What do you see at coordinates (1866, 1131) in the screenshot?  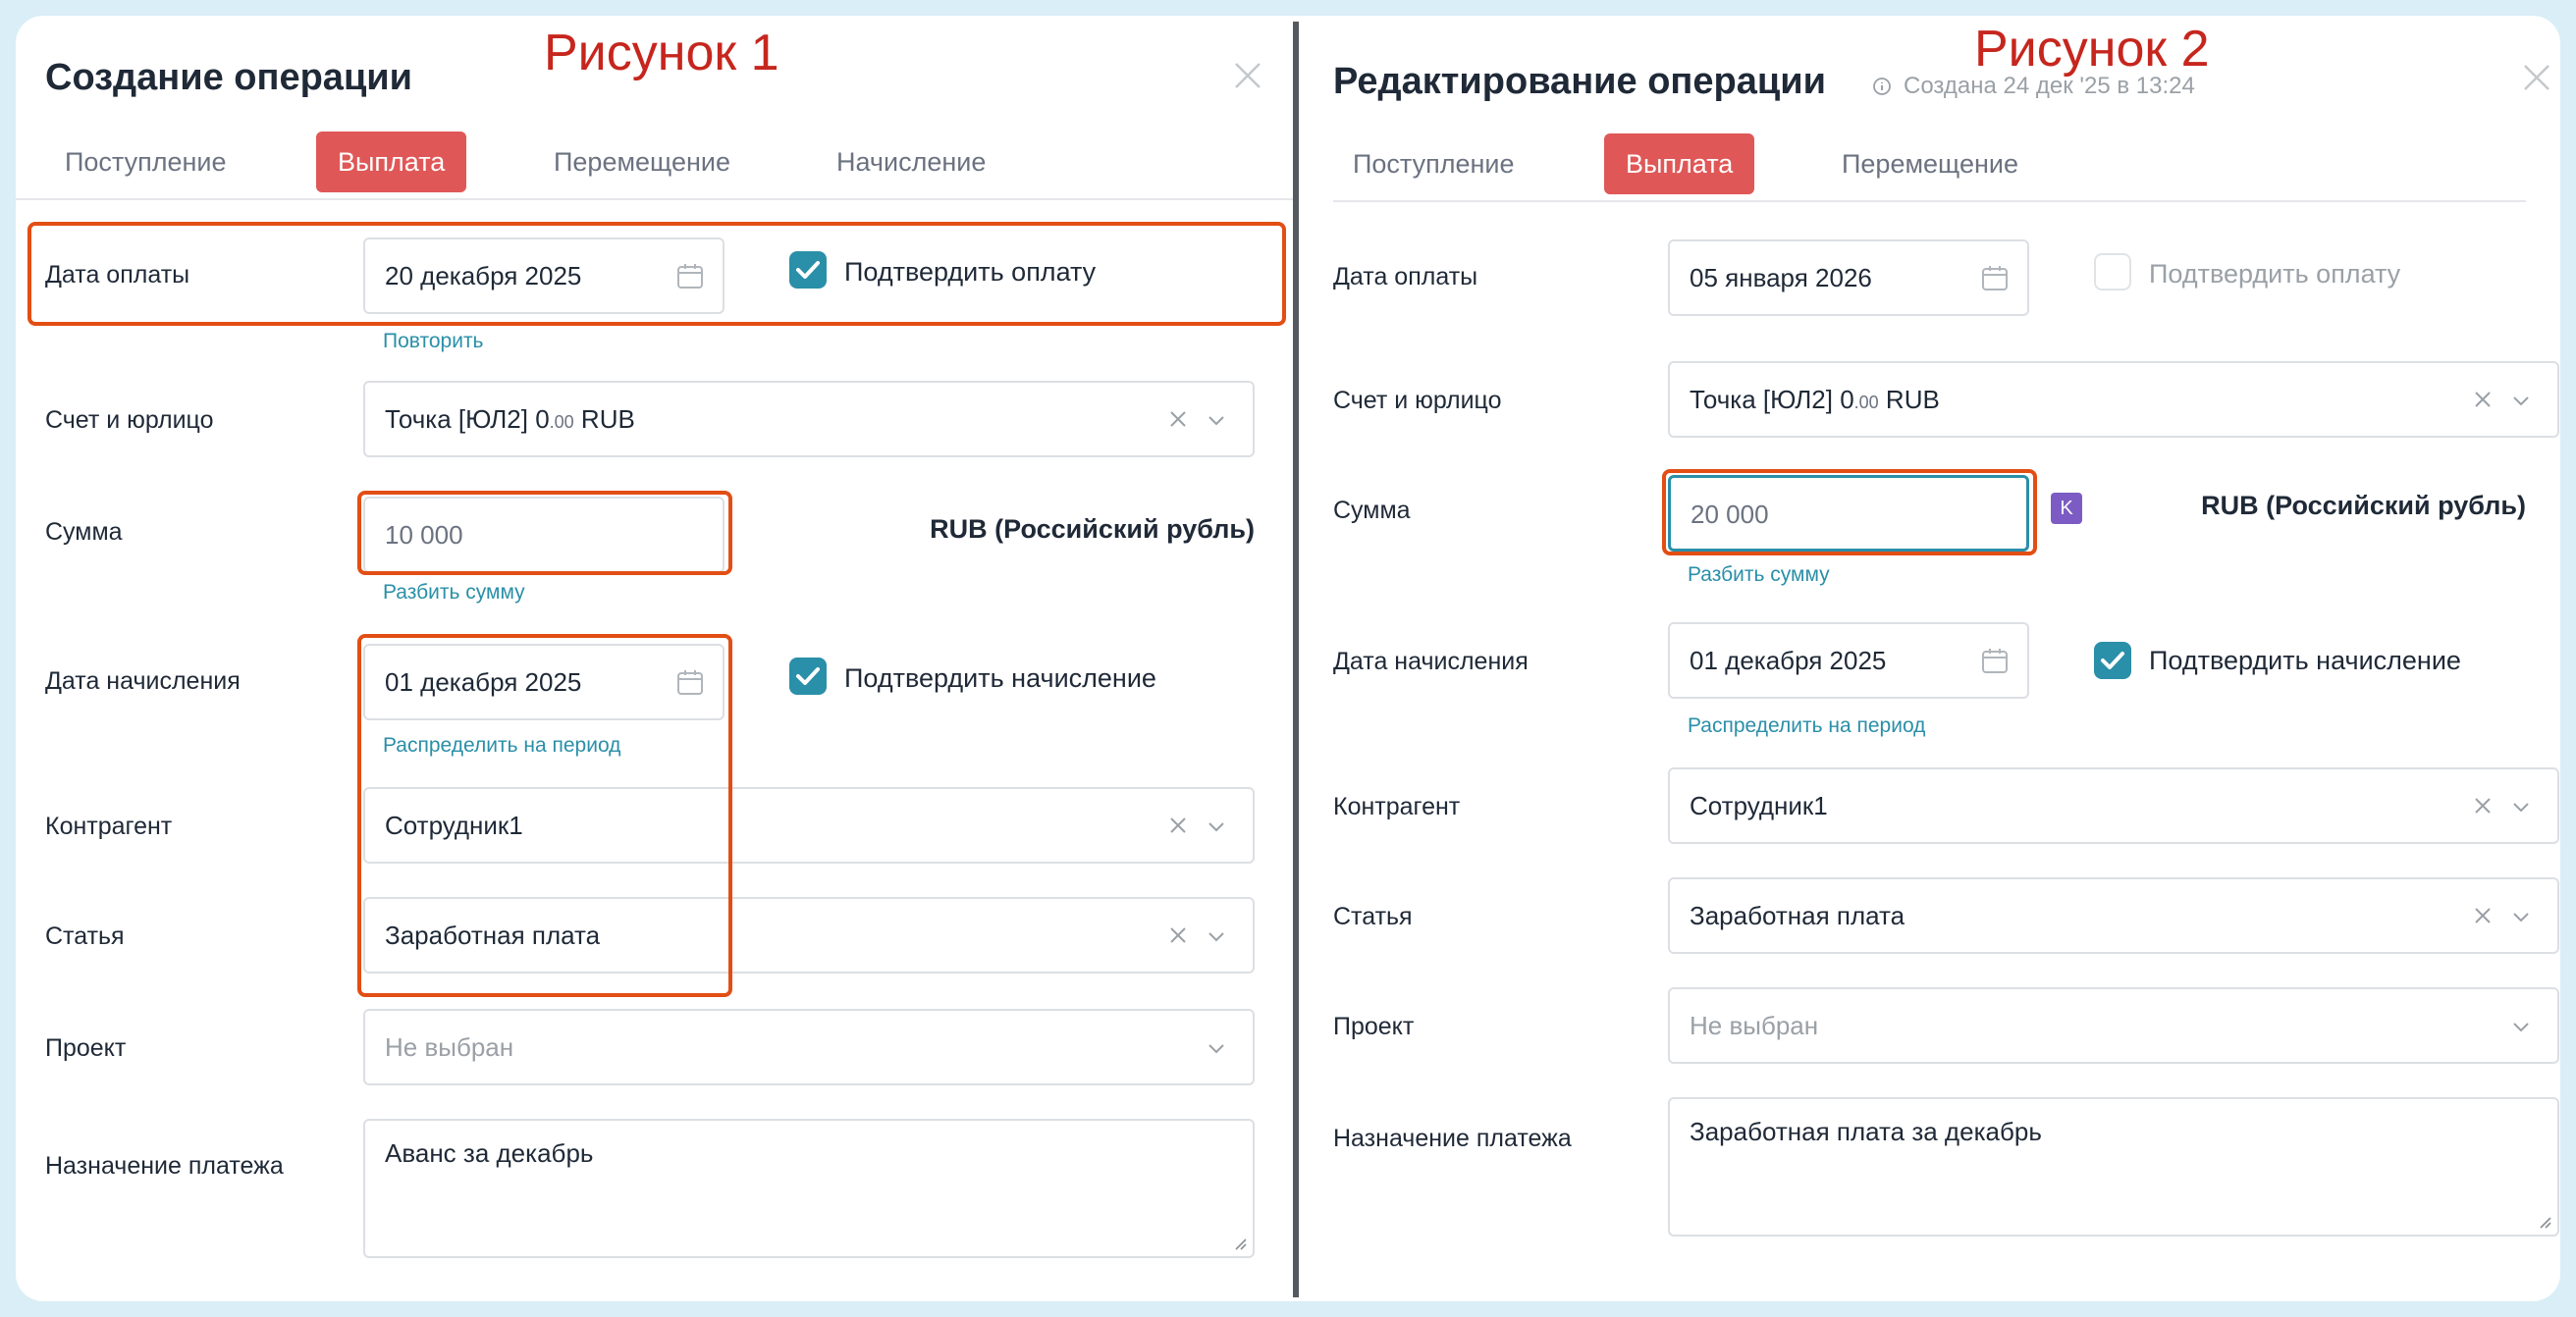 I see `purpose-value: Заработная плата за декабрь` at bounding box center [1866, 1131].